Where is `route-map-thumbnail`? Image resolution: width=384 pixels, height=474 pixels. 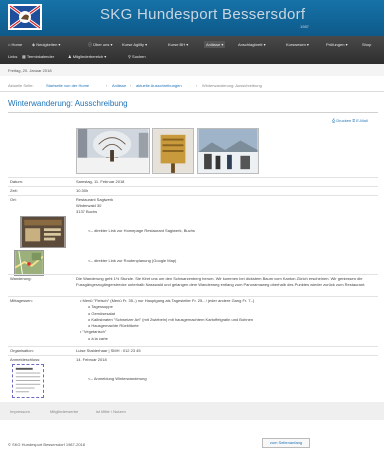
route-map-thumbnail is located at coordinates (29, 263).